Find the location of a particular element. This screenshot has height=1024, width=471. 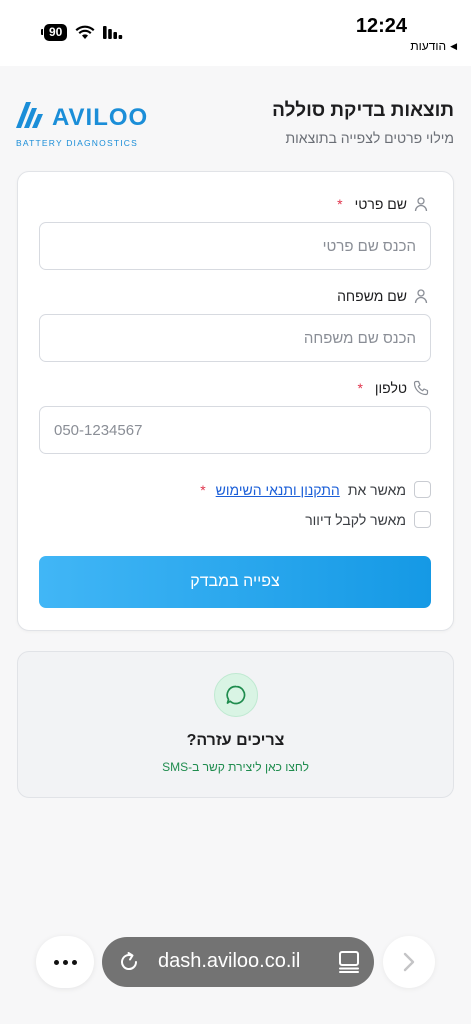

first-name-label: שם פרטי * is located at coordinates (383, 204).